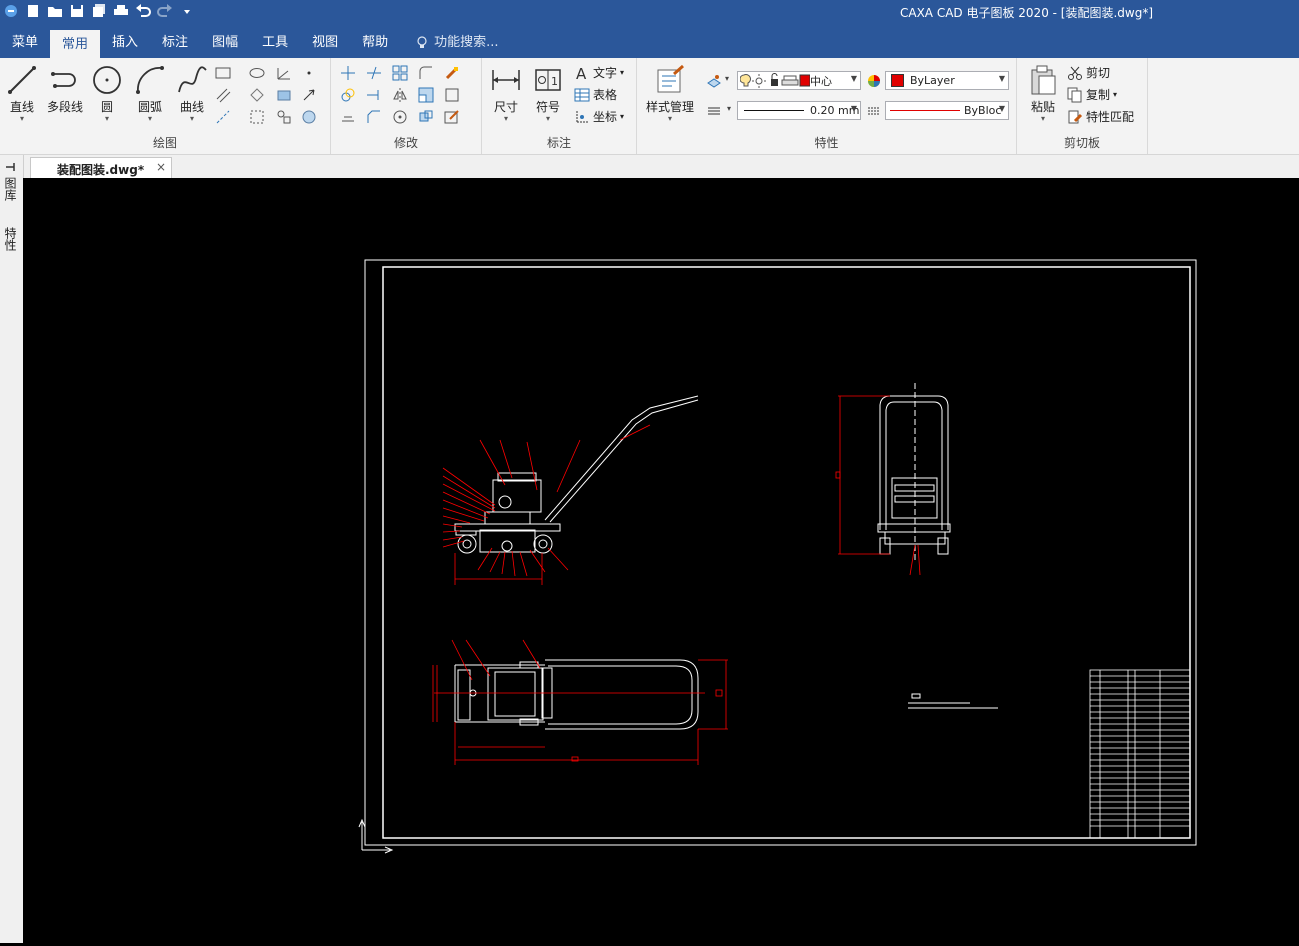 The image size is (1299, 946). I want to click on clipboard-group-label: 剪切板, so click(1081, 143).